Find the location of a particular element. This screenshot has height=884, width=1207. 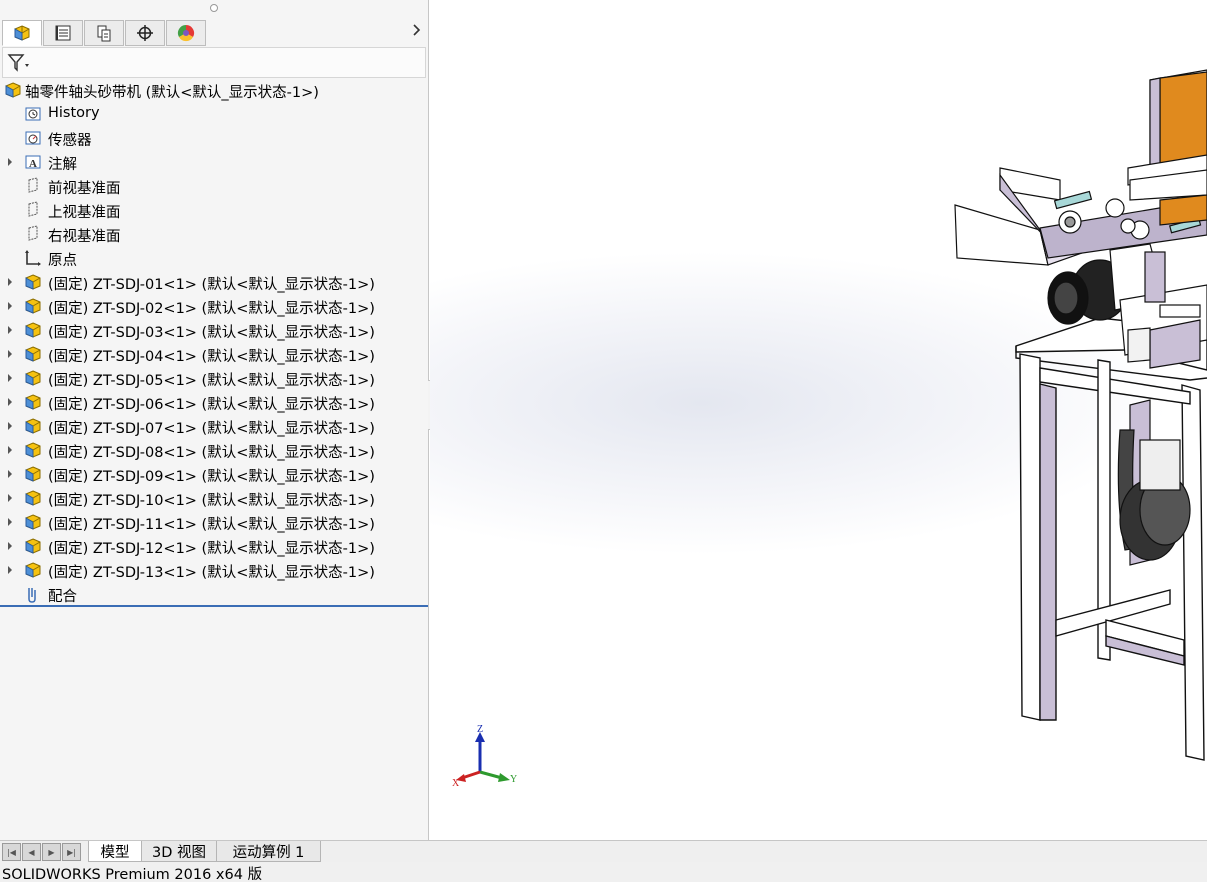

tab-featuremanager is located at coordinates (22, 33).